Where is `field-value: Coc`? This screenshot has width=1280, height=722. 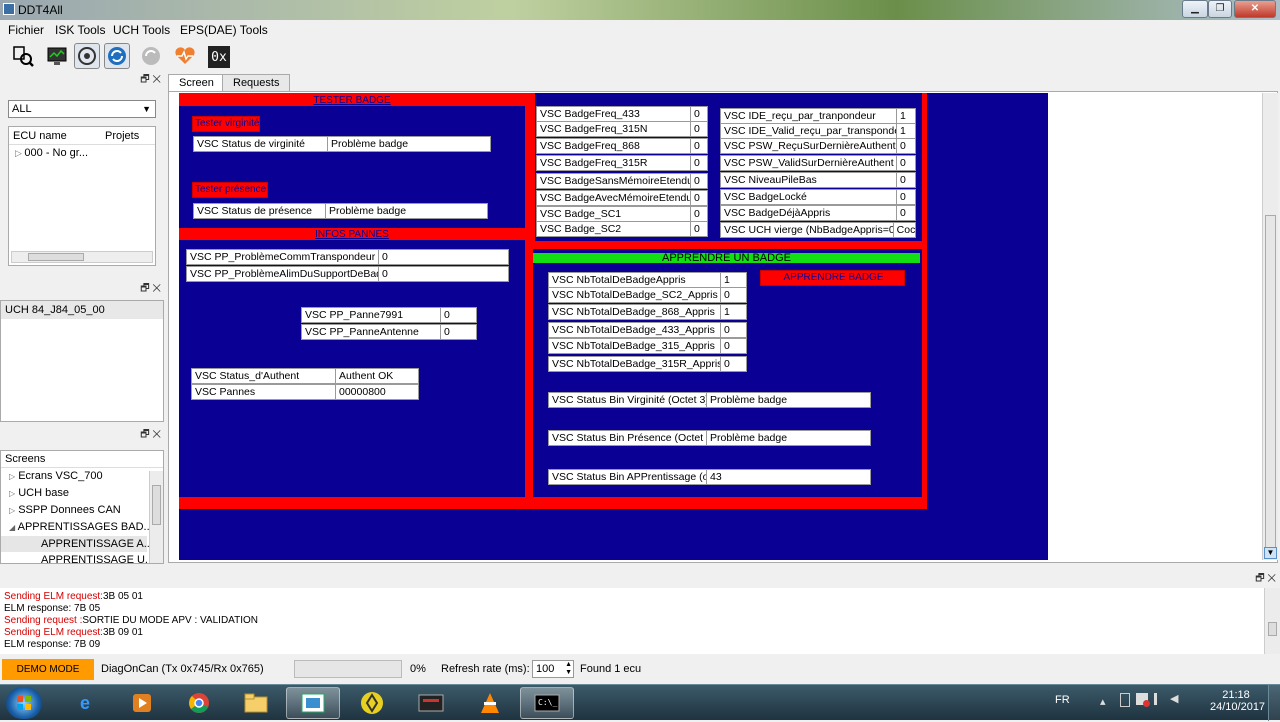
field-value: Coc is located at coordinates (905, 230).